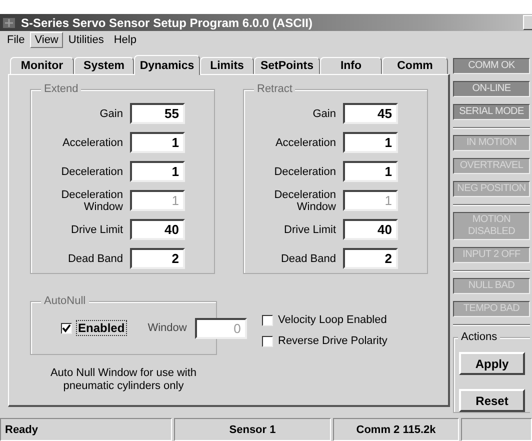 This screenshot has height=441, width=532. Describe the element at coordinates (332, 320) in the screenshot. I see `checkbox-label: Velocity Loop Enabled` at that location.